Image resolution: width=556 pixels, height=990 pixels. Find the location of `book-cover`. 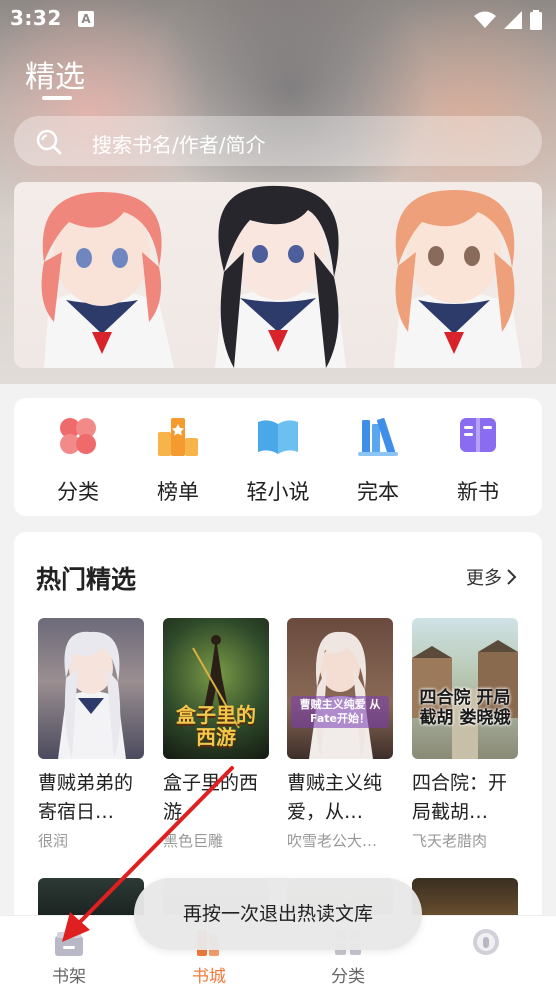

book-cover is located at coordinates (91, 688).